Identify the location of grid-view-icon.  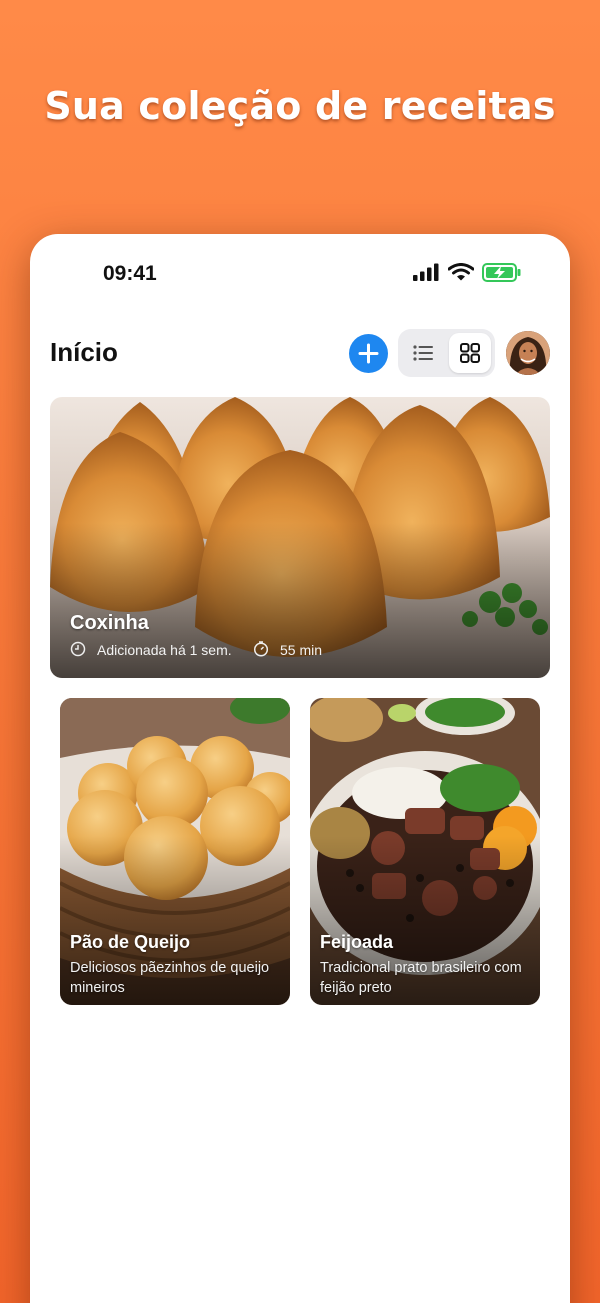
(470, 353).